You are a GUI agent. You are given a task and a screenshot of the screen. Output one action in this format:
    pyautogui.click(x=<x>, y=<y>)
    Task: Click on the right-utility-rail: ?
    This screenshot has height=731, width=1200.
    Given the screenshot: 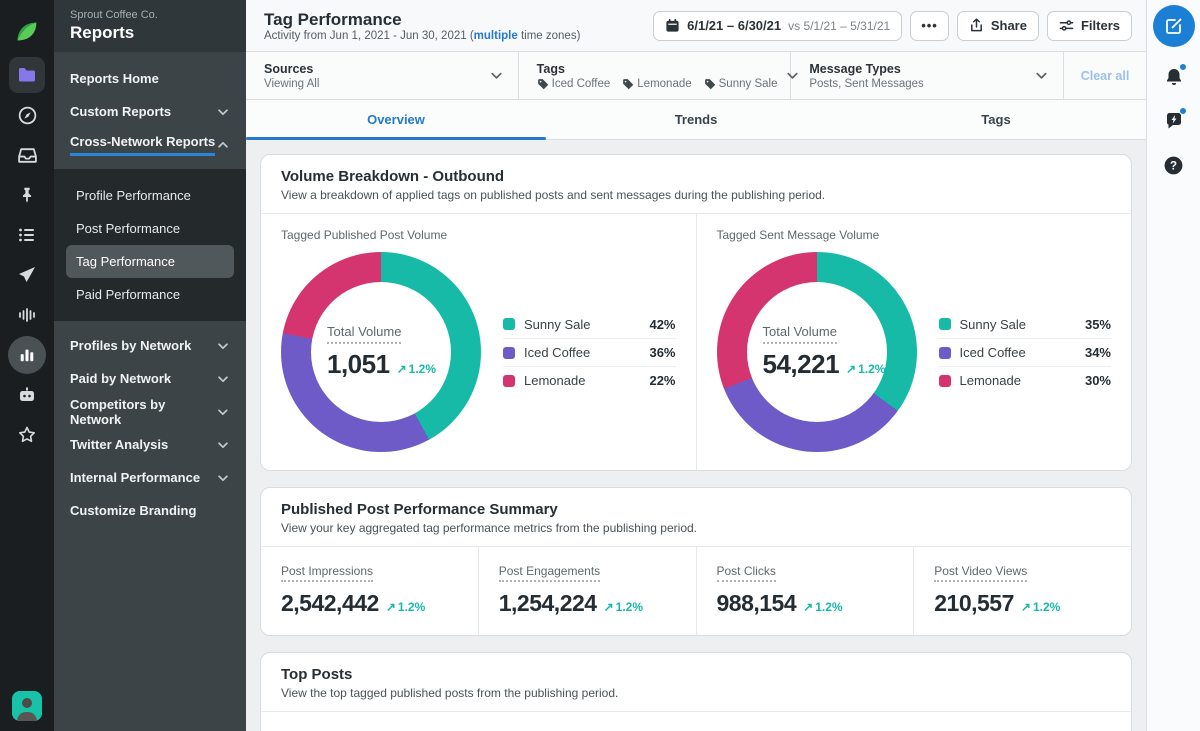 What is the action you would take?
    pyautogui.click(x=1173, y=365)
    